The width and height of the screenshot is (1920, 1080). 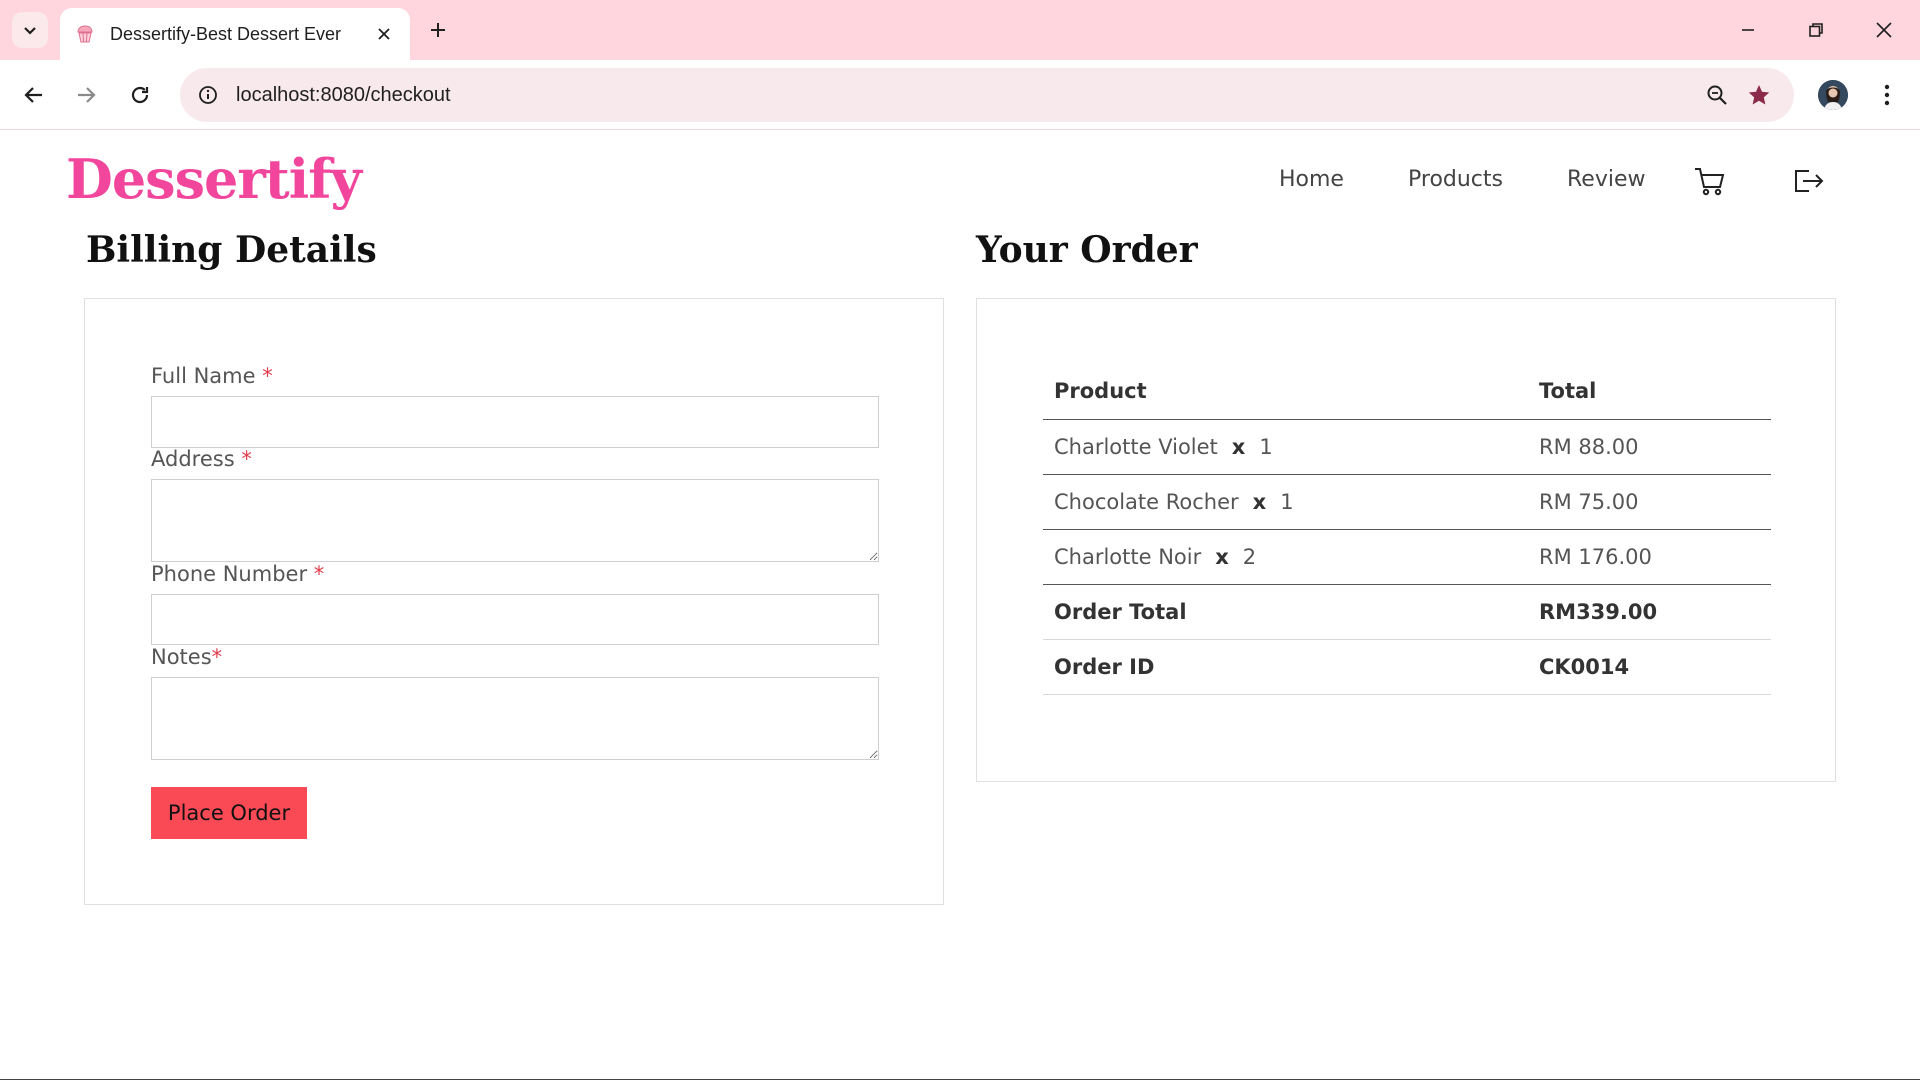 I want to click on product-cell: Charlotte Noir x 2, so click(x=1285, y=557).